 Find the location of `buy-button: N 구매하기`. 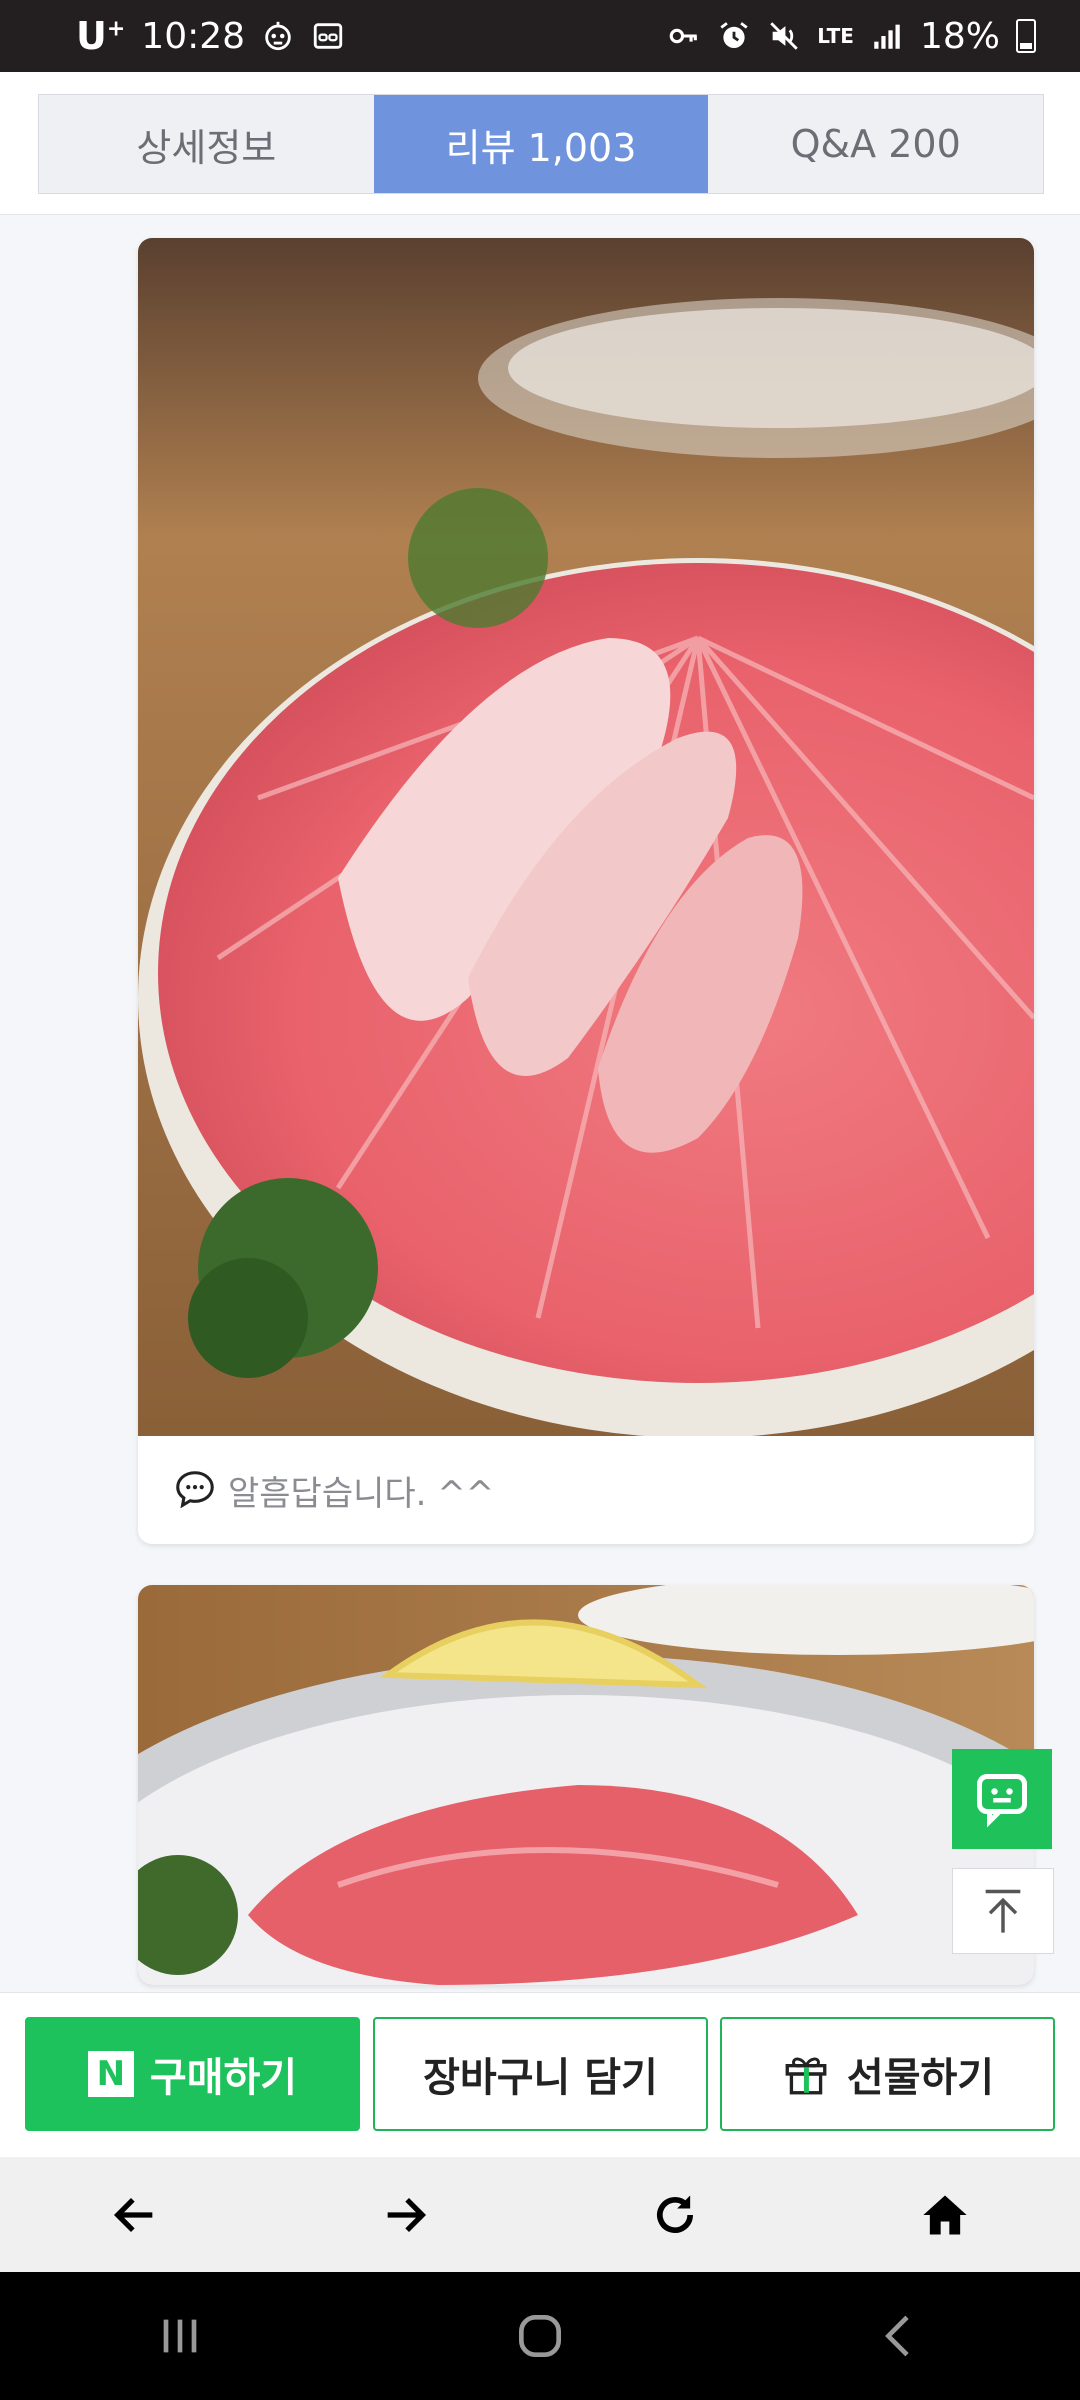

buy-button: N 구매하기 is located at coordinates (192, 2074).